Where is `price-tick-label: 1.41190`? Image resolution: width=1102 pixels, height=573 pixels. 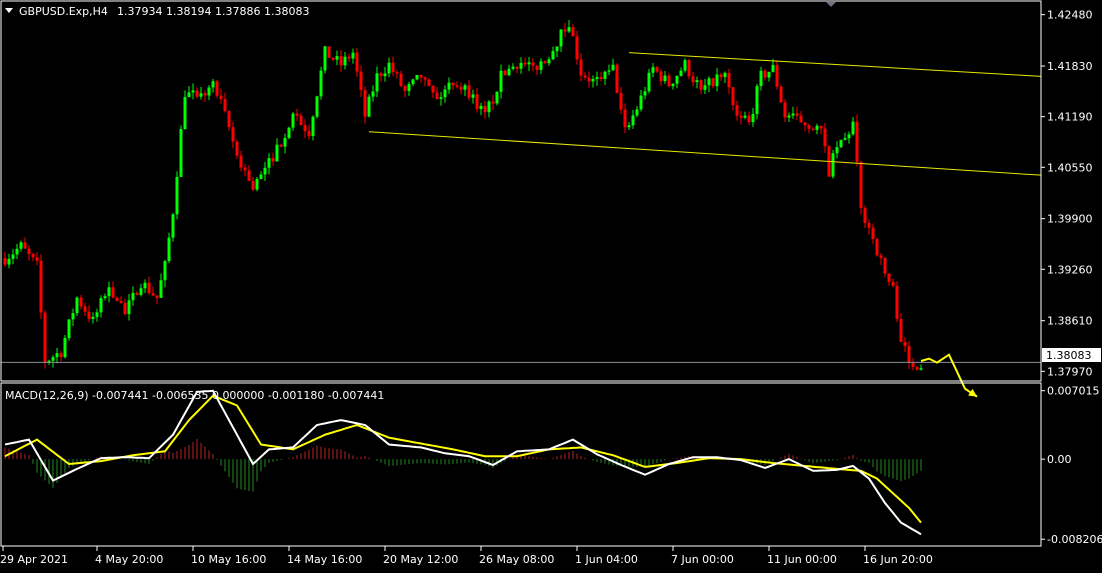 price-tick-label: 1.41190 is located at coordinates (1070, 117).